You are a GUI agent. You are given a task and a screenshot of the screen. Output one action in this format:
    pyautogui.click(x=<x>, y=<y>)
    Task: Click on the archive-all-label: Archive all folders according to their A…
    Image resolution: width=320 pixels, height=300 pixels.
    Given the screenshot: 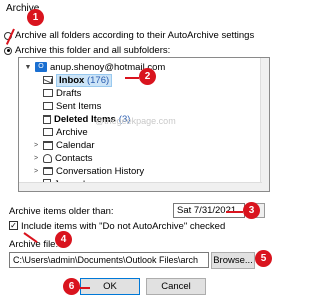 What is the action you would take?
    pyautogui.click(x=135, y=35)
    